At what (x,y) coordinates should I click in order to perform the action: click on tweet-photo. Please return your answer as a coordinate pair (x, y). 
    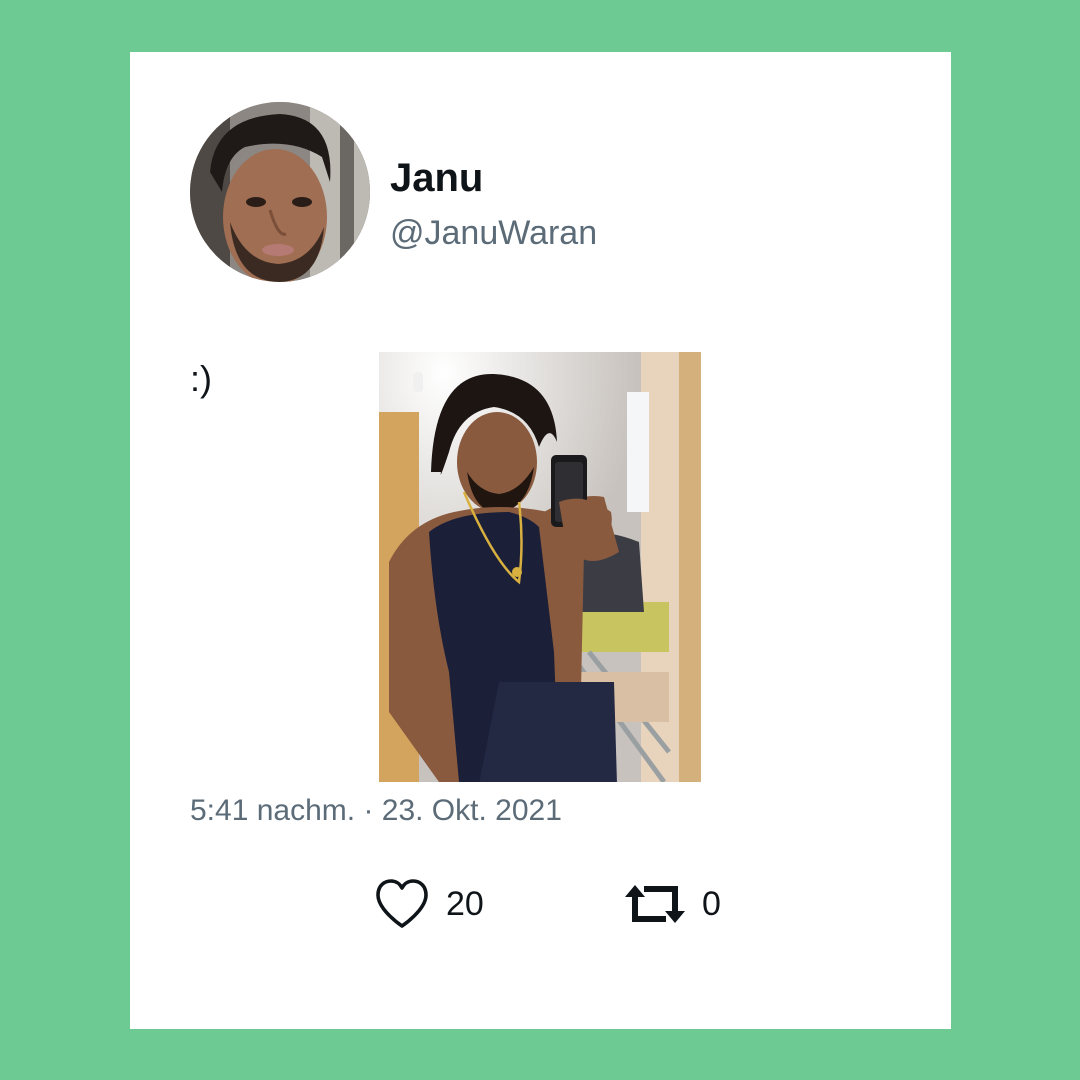
    Looking at the image, I should click on (540, 567).